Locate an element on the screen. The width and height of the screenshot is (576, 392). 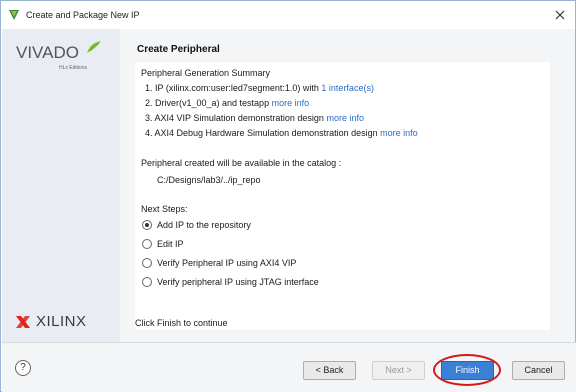
radio-button-checked is located at coordinates (147, 225).